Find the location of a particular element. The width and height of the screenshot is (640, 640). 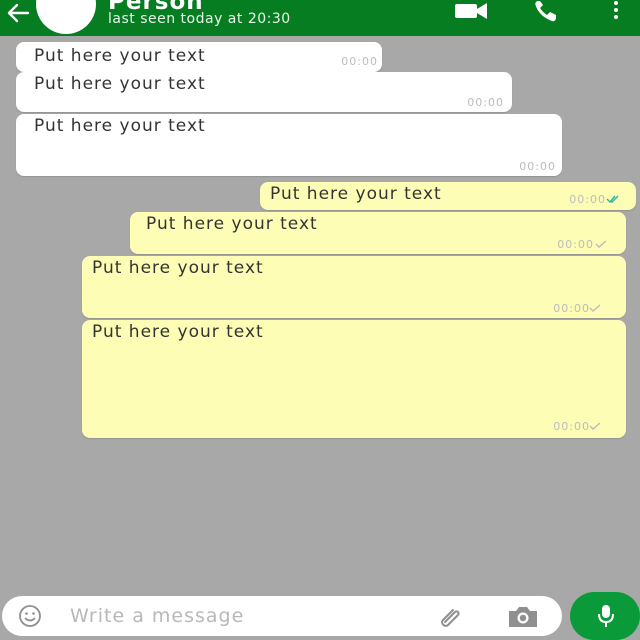

phone-icon is located at coordinates (548, 12).